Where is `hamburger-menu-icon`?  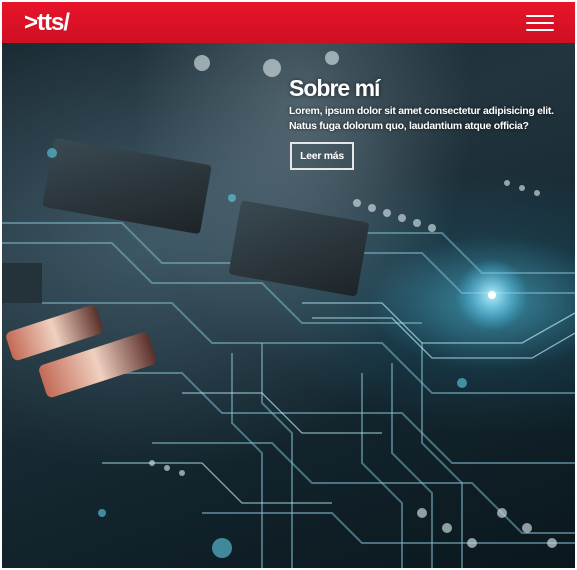 hamburger-menu-icon is located at coordinates (540, 23).